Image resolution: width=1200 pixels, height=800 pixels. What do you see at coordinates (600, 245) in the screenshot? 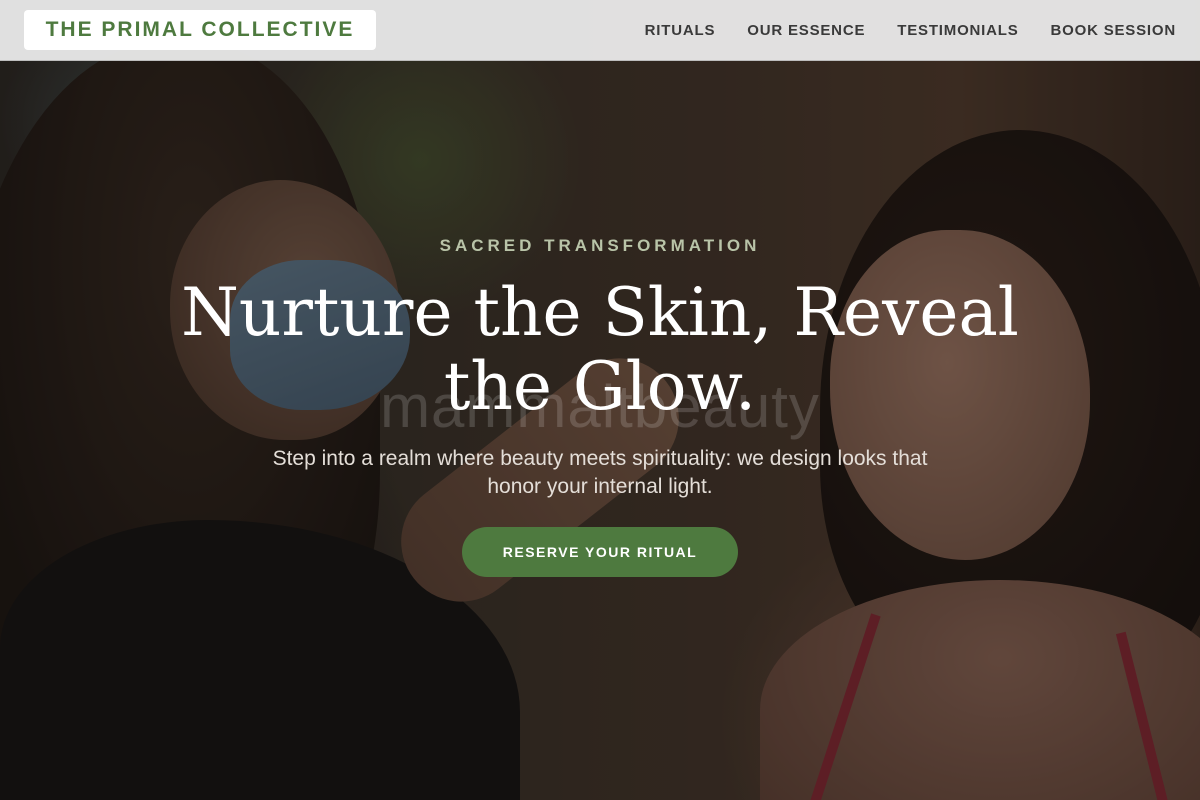
I see `hero-eyebrow: SACRED TRANSFORMATION` at bounding box center [600, 245].